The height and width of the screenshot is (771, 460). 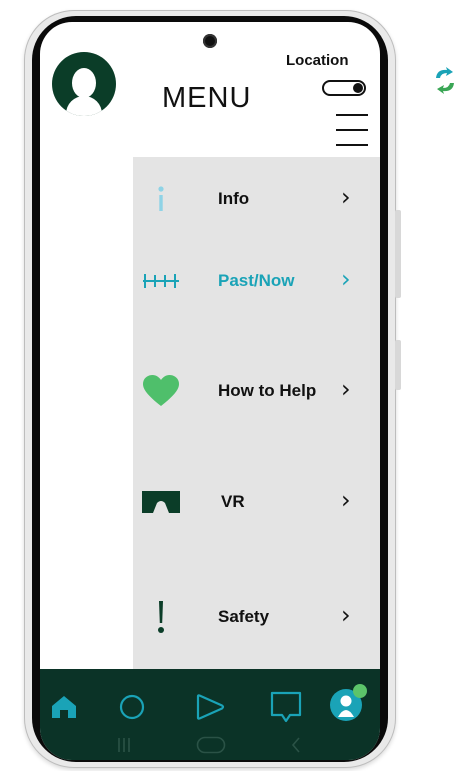 What do you see at coordinates (132, 707) in the screenshot?
I see `circle-icon` at bounding box center [132, 707].